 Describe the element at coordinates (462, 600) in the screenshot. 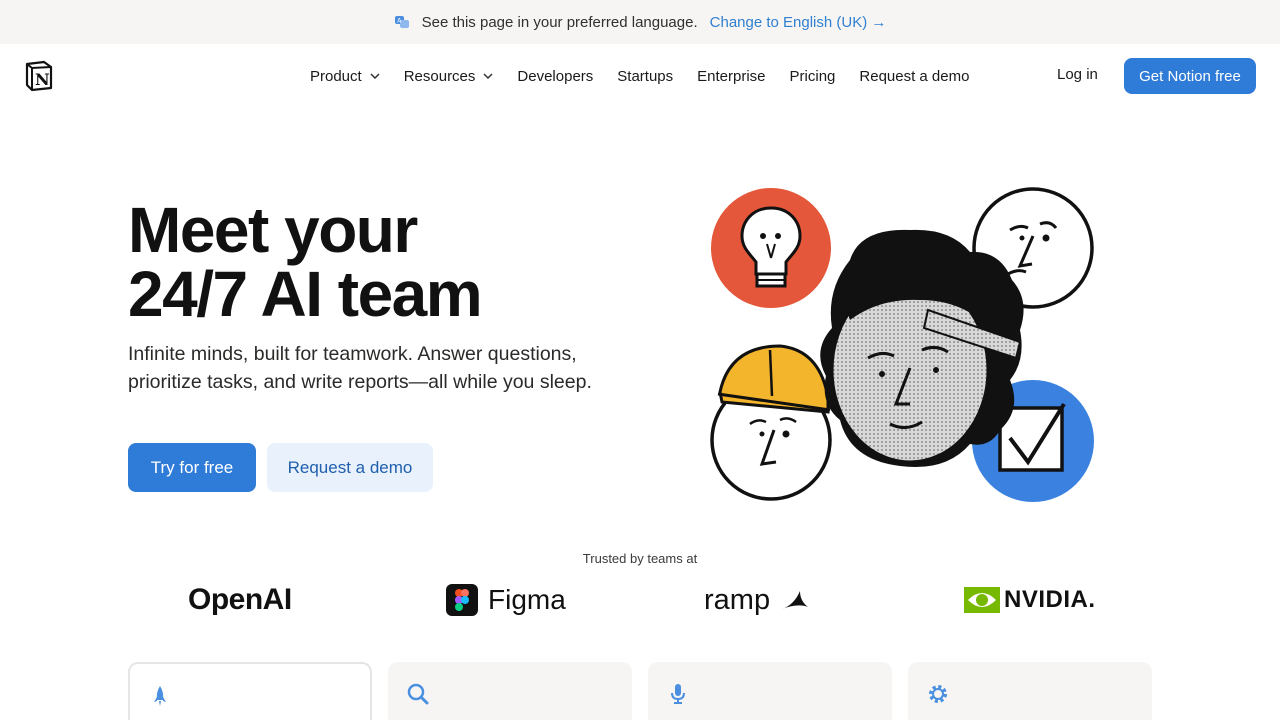

I see `figma-icon` at that location.